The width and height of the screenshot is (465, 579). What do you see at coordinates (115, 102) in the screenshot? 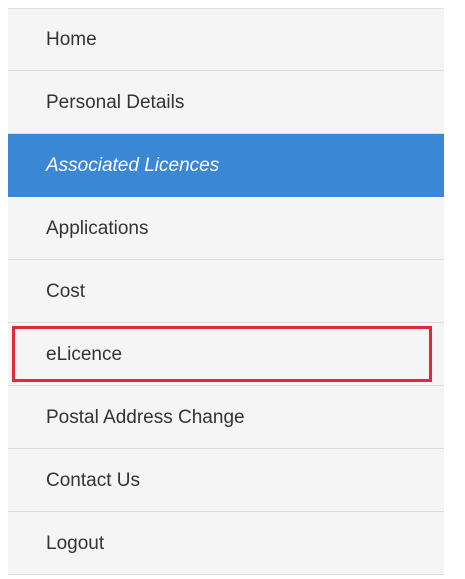
I see `nav-item-label: Personal Details` at bounding box center [115, 102].